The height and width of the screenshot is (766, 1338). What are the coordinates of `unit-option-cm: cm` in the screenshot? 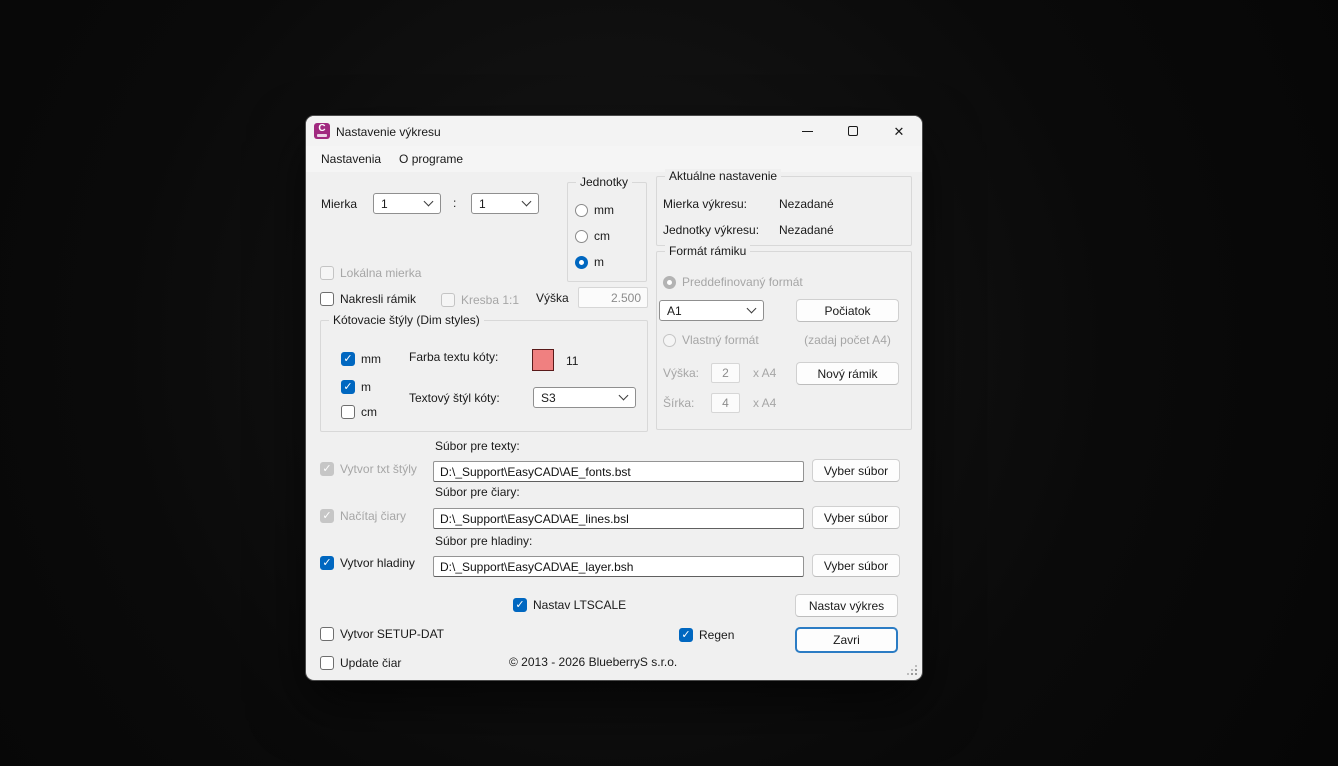 It's located at (592, 236).